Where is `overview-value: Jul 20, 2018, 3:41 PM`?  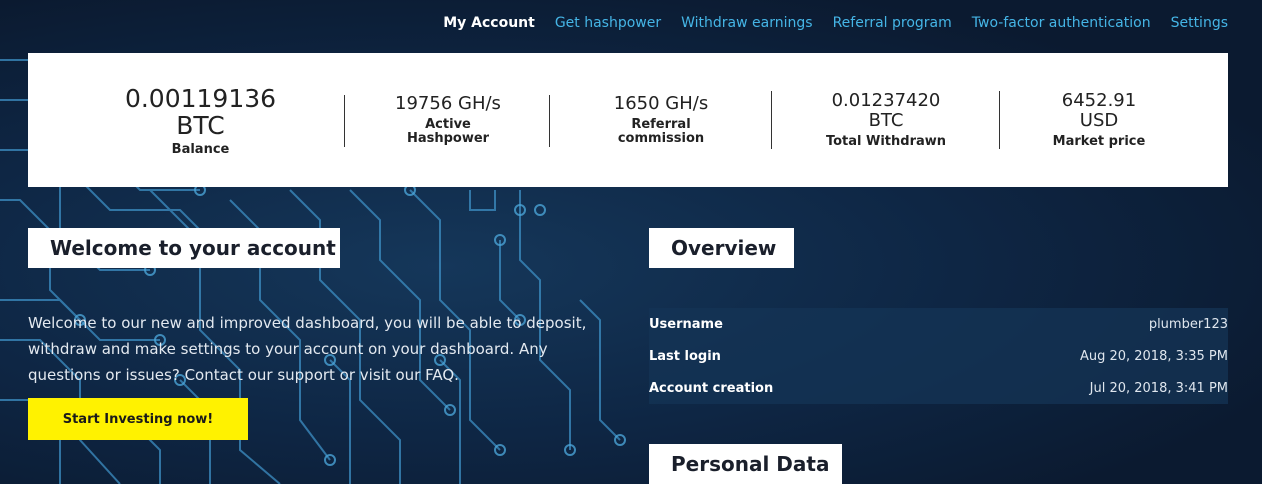
overview-value: Jul 20, 2018, 3:41 PM is located at coordinates (1158, 388).